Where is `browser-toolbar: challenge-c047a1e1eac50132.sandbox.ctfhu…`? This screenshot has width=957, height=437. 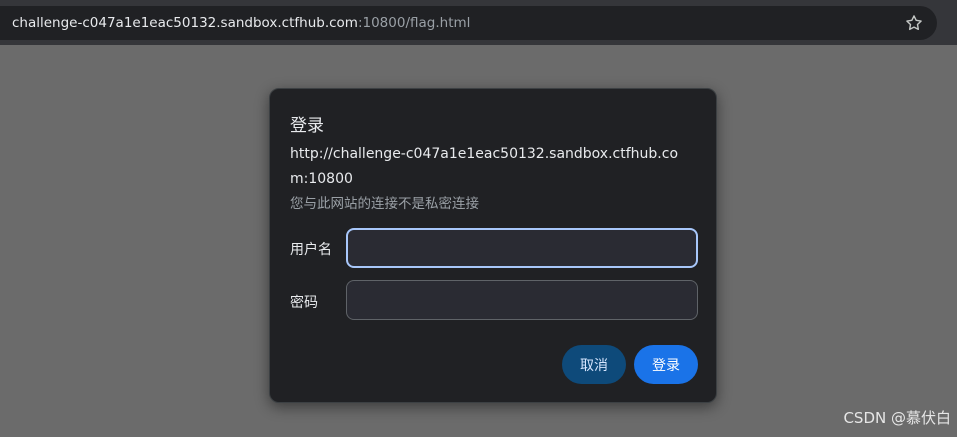
browser-toolbar: challenge-c047a1e1eac50132.sandbox.ctfhu… is located at coordinates (478, 22).